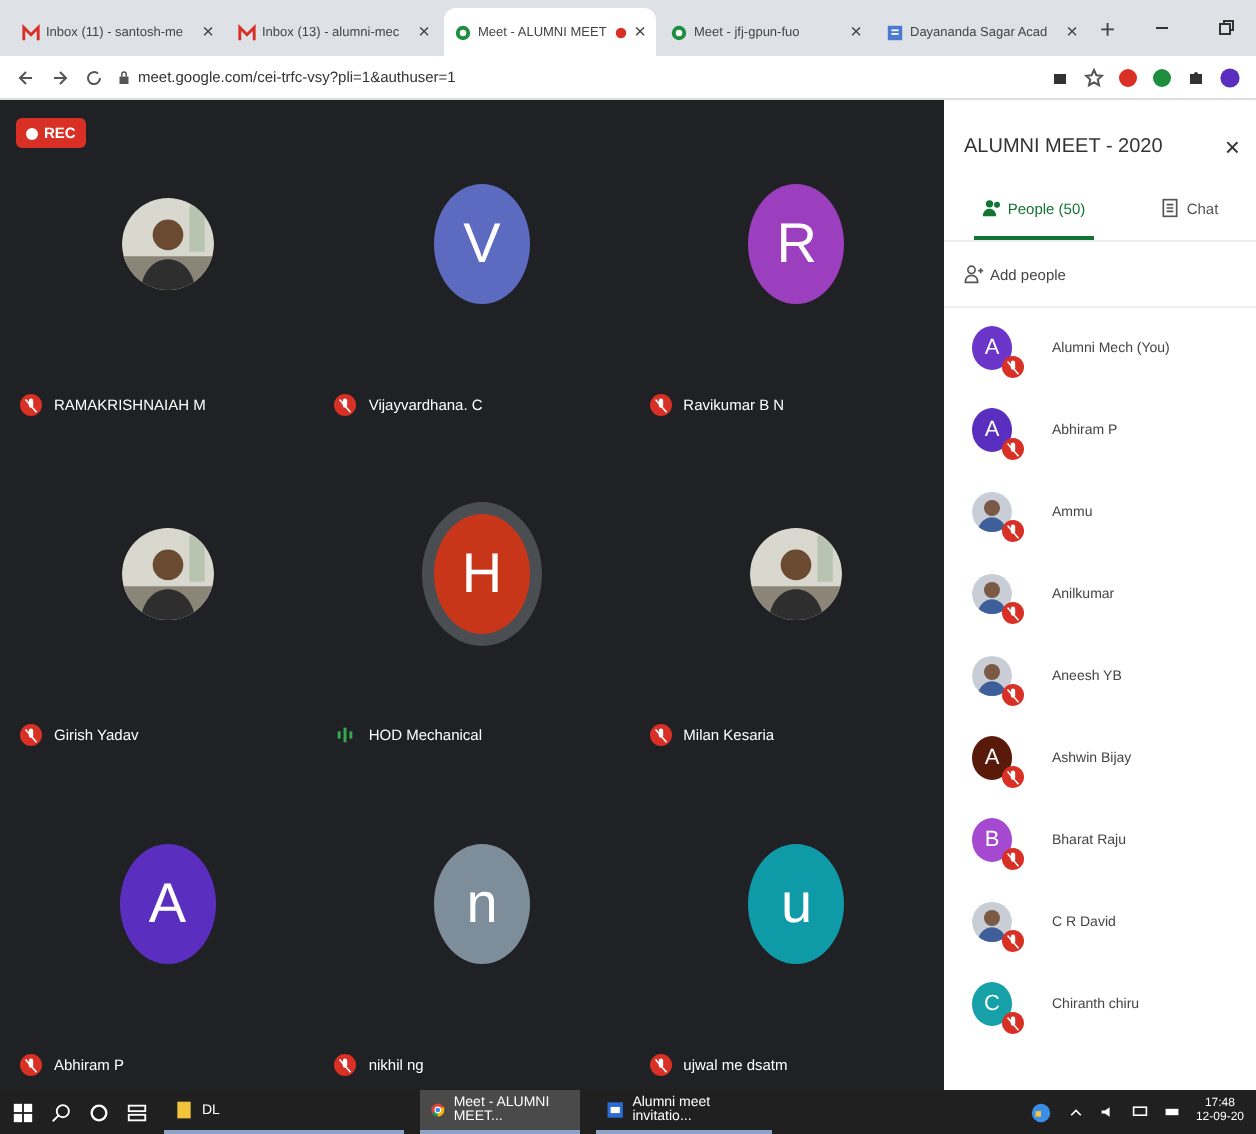  I want to click on forward-icon, so click(60, 77).